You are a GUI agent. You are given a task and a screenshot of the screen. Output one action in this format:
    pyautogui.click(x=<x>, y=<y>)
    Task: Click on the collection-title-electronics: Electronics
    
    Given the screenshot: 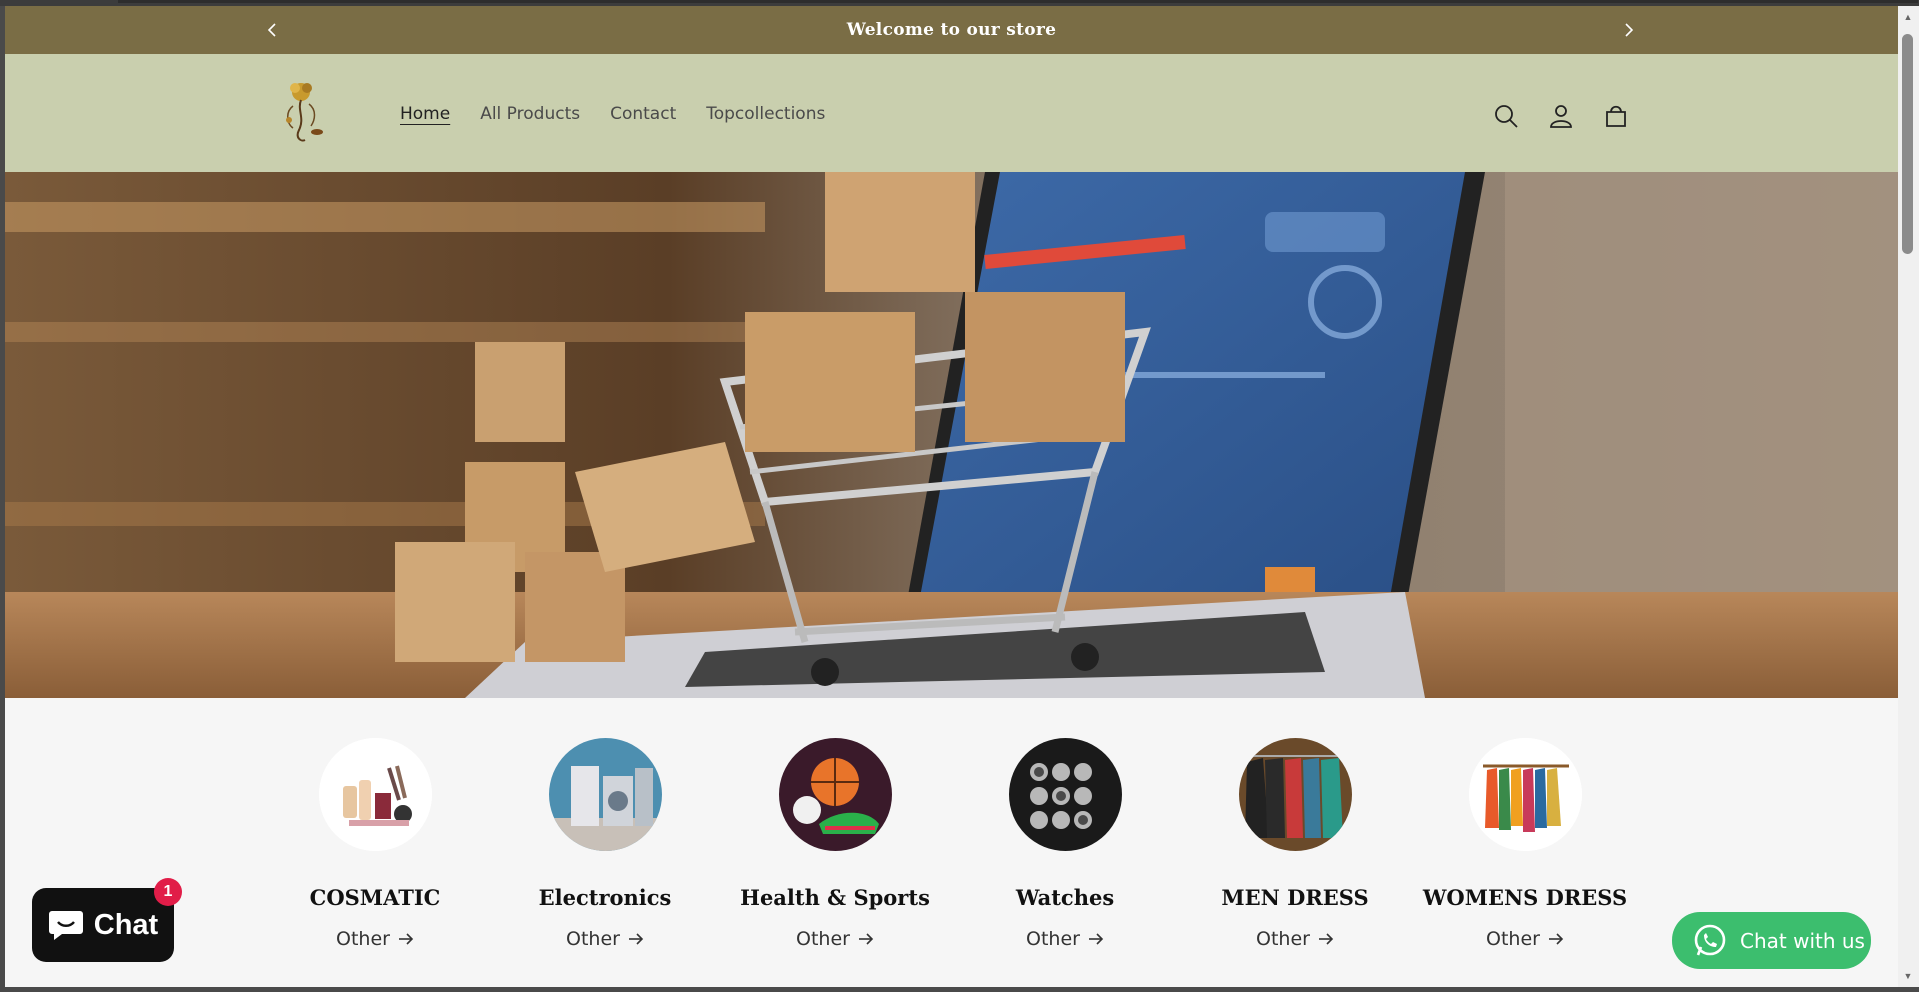 What is the action you would take?
    pyautogui.click(x=605, y=897)
    